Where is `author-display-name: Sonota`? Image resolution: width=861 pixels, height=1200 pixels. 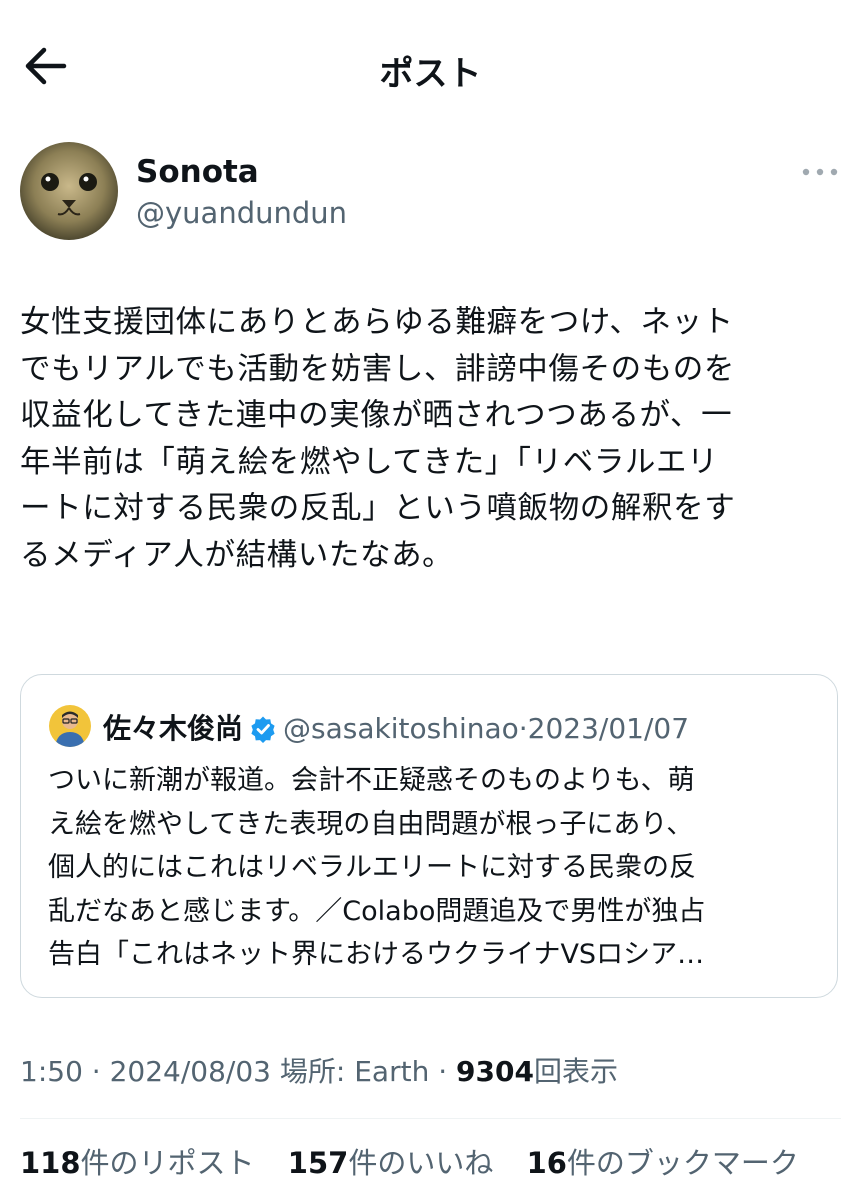
author-display-name: Sonota is located at coordinates (197, 172).